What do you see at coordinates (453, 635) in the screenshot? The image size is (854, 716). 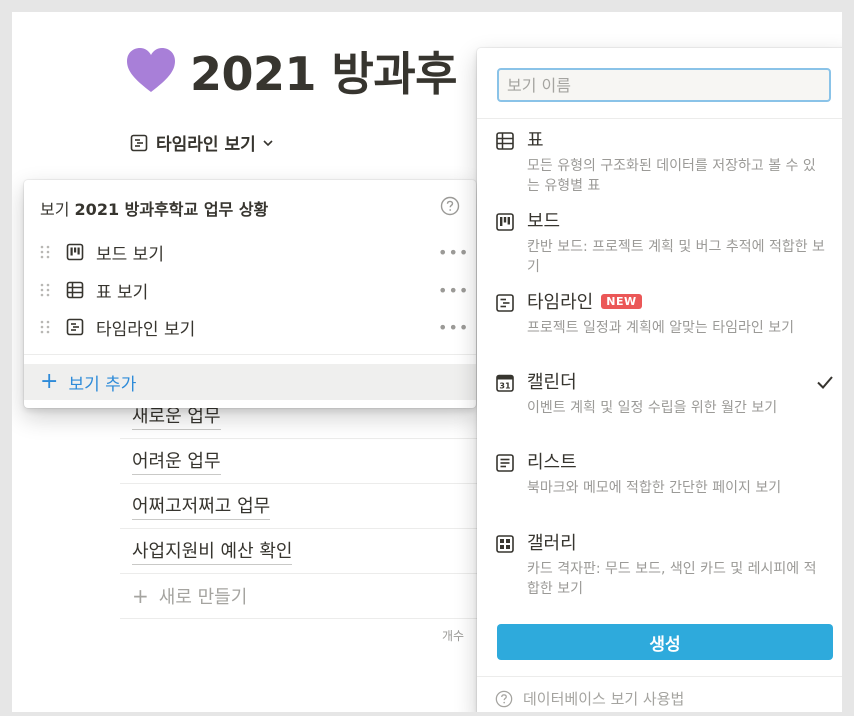 I see `count-label: 개수` at bounding box center [453, 635].